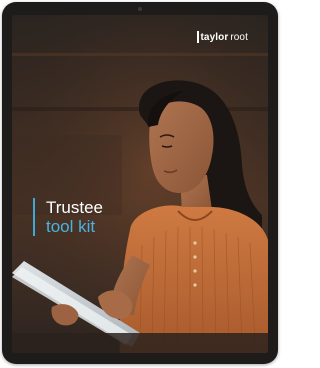 Image resolution: width=320 pixels, height=368 pixels. I want to click on title-line-trustee: Trustee, so click(75, 207).